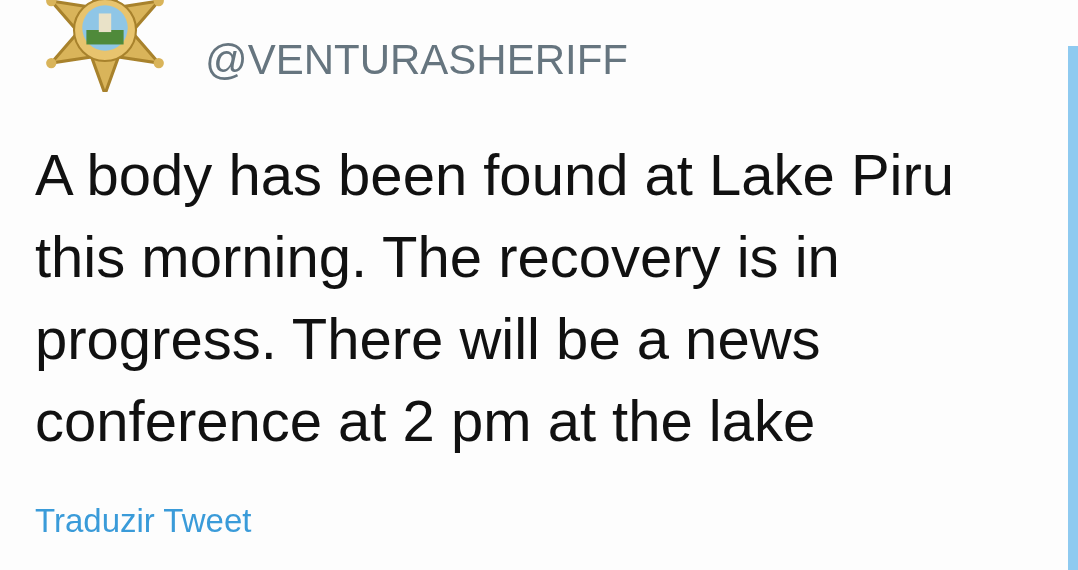  I want to click on account-handle: @VENTURASHERIFF, so click(416, 60).